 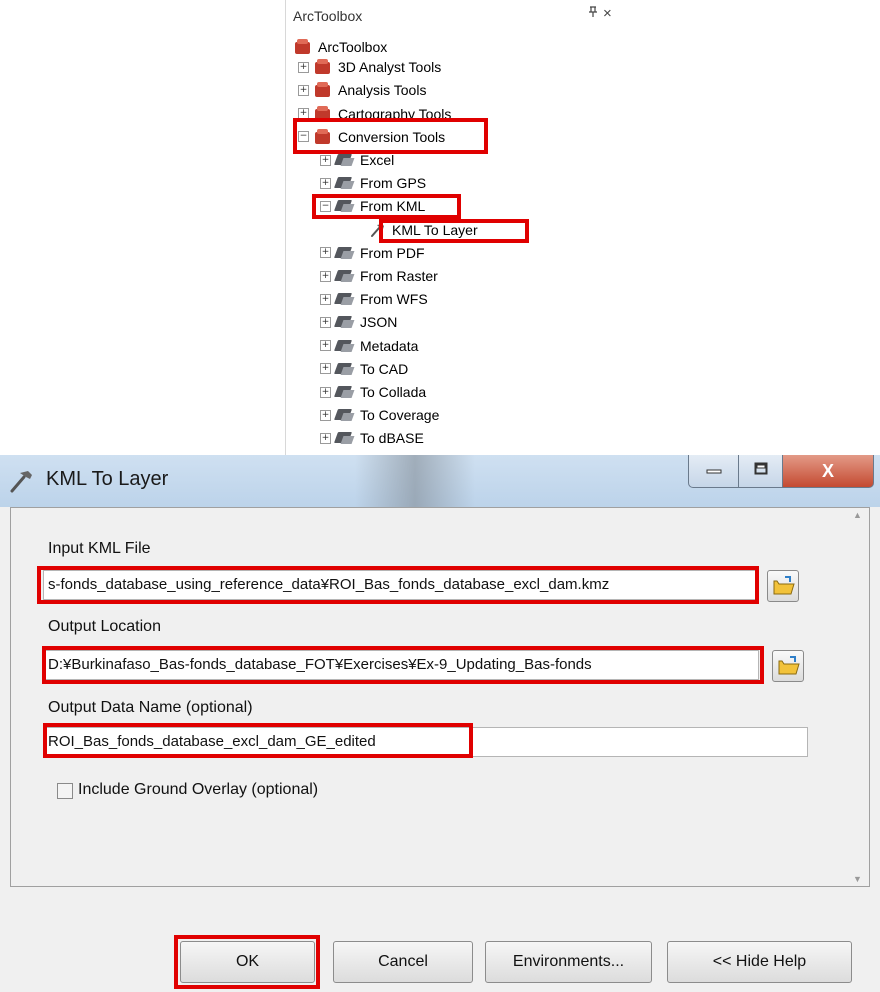 What do you see at coordinates (328, 16) in the screenshot?
I see `toolbox-title: ArcToolbox` at bounding box center [328, 16].